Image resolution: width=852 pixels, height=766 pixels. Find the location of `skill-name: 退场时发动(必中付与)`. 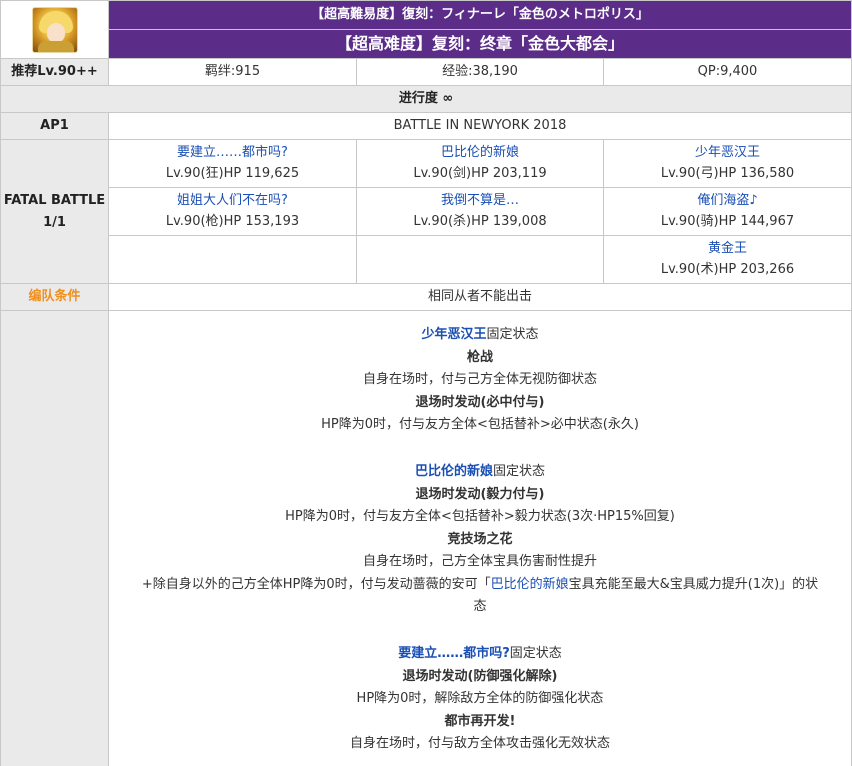

skill-name: 退场时发动(必中付与) is located at coordinates (480, 402).